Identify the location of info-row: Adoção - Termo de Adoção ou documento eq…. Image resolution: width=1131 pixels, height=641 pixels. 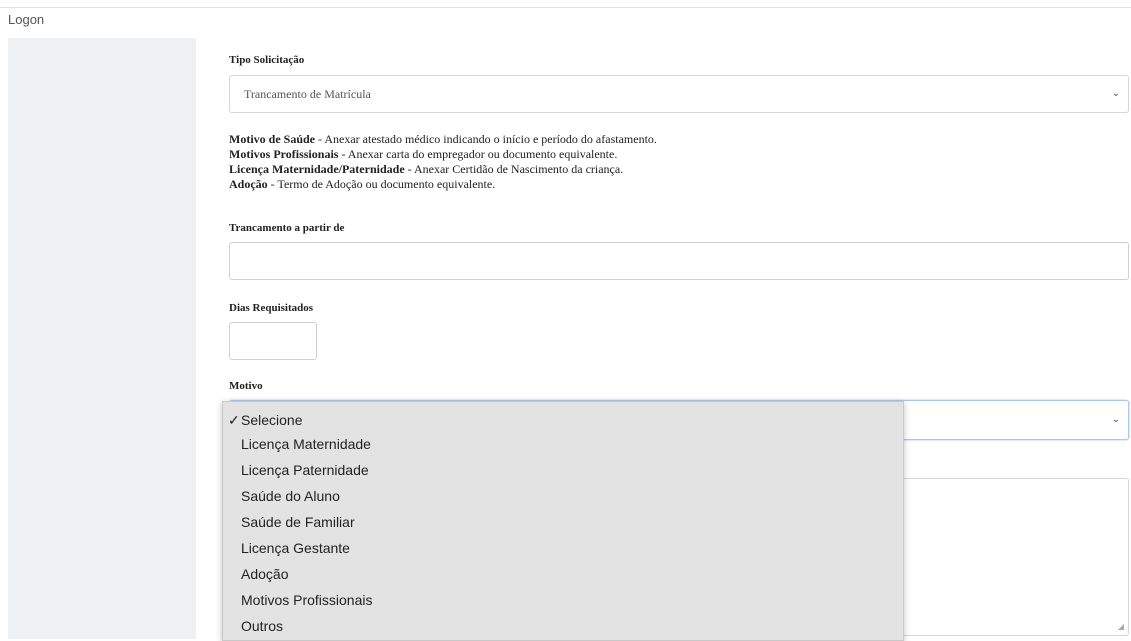
(362, 184).